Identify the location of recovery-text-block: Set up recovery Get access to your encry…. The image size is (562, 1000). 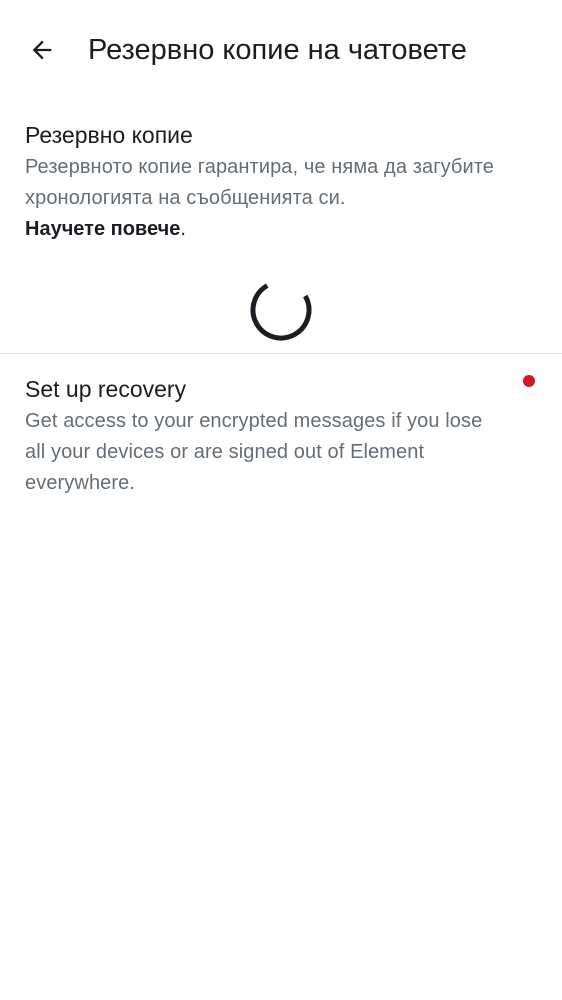
(265, 435).